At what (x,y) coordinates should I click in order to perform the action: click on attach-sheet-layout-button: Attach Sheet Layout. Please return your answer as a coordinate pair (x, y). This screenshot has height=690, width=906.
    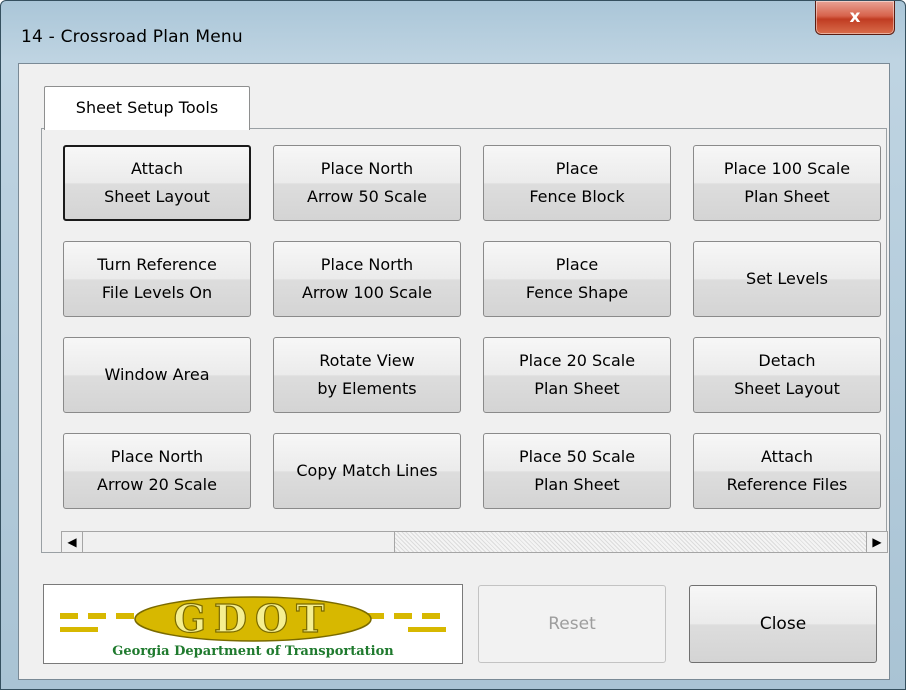
    Looking at the image, I should click on (157, 183).